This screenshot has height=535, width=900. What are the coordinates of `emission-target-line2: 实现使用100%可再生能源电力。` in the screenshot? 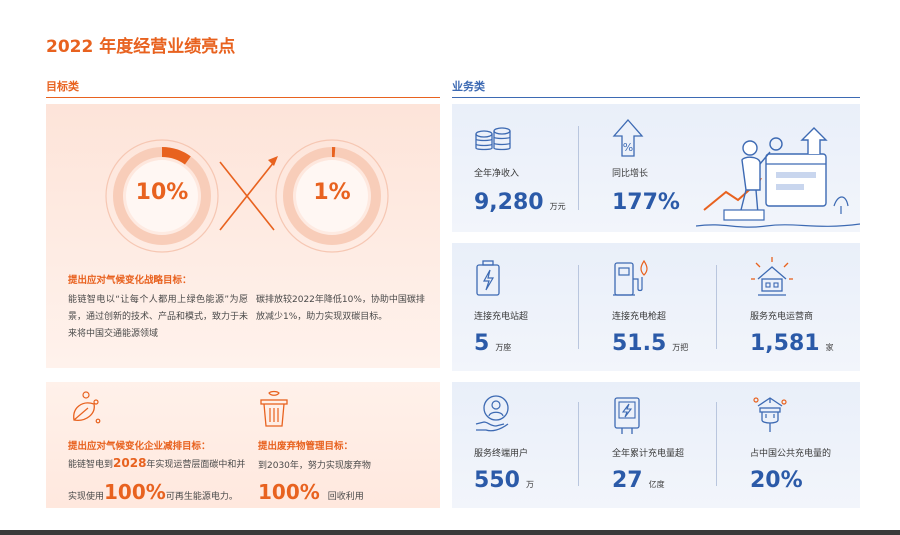 It's located at (153, 492).